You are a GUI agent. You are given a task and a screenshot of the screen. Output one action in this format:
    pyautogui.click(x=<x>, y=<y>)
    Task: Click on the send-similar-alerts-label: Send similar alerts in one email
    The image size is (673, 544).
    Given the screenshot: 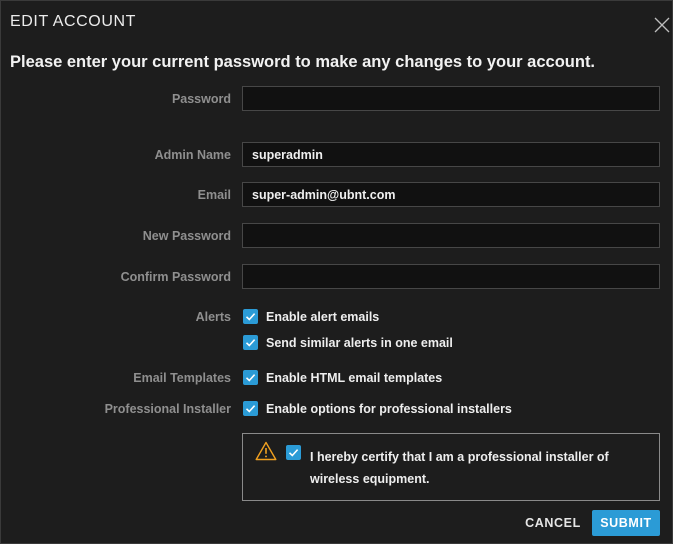 What is the action you would take?
    pyautogui.click(x=359, y=343)
    